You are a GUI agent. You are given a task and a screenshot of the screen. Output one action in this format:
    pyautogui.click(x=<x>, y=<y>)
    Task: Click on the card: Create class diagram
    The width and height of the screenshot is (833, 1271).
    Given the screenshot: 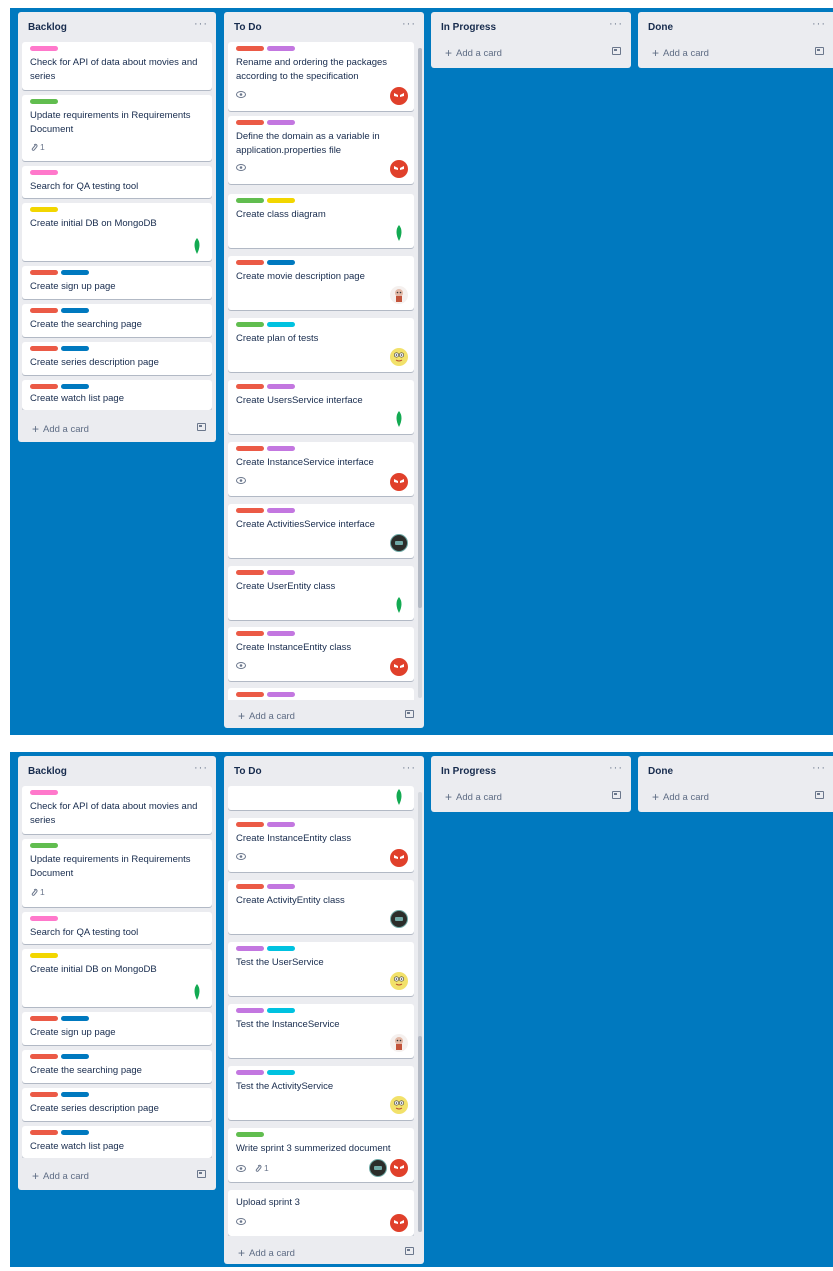 What is the action you would take?
    pyautogui.click(x=321, y=221)
    